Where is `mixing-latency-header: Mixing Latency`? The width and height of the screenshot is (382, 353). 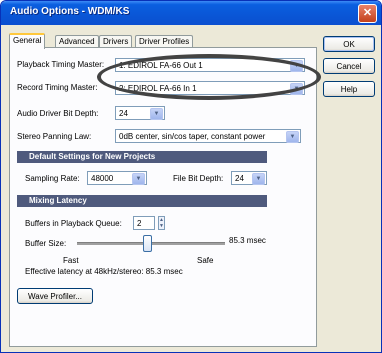 mixing-latency-header: Mixing Latency is located at coordinates (142, 201).